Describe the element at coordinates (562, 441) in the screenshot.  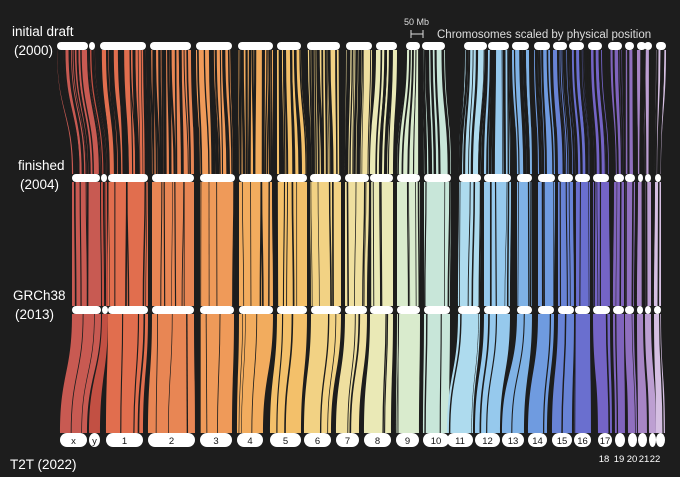
I see `chromosome-label-15: 15` at that location.